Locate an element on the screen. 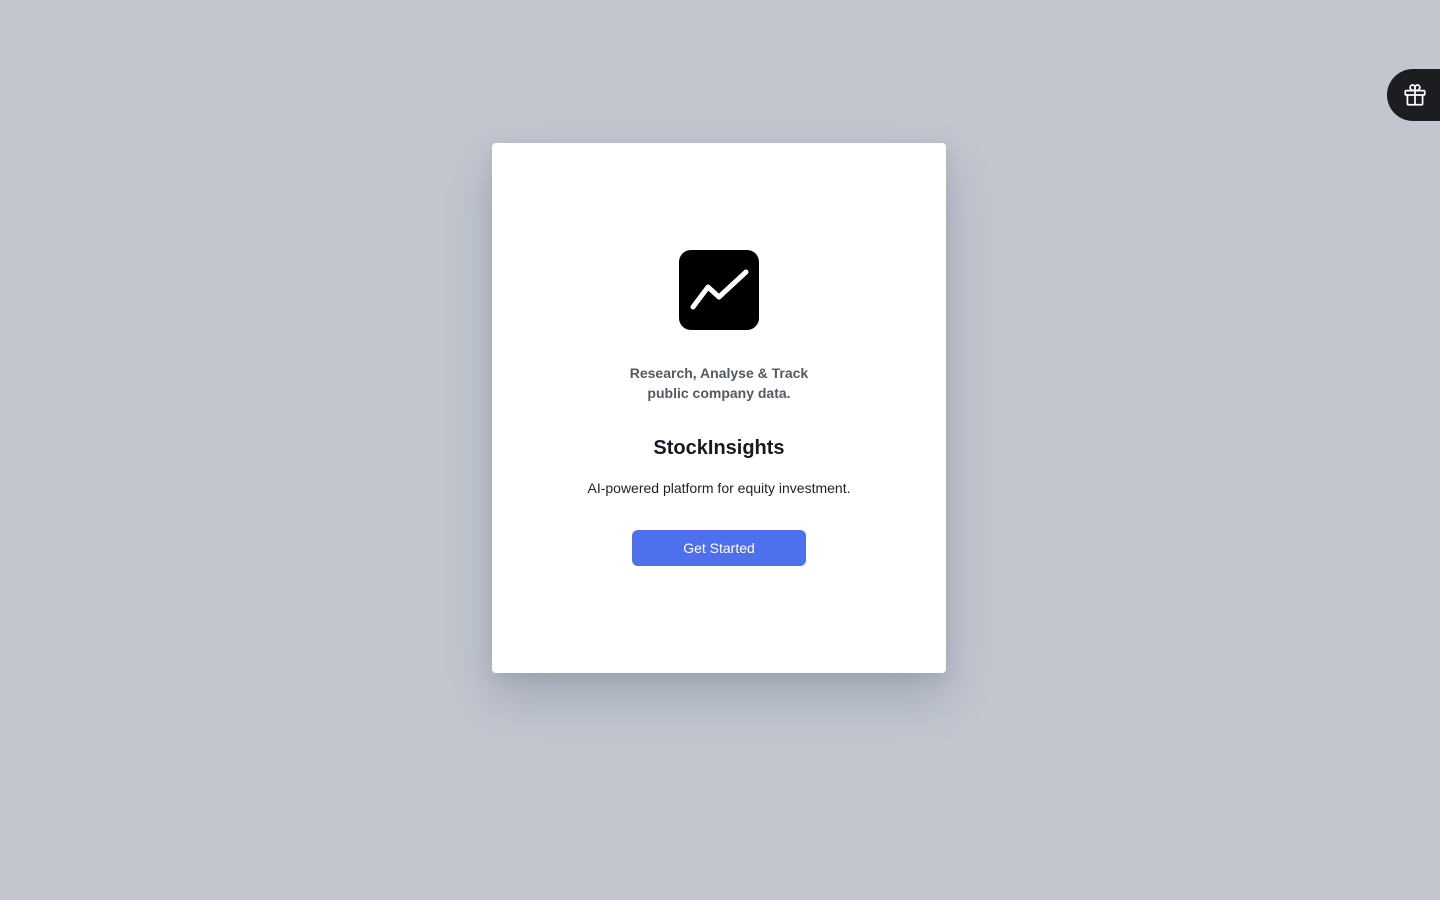  tagline-line-2: public company data. is located at coordinates (719, 393).